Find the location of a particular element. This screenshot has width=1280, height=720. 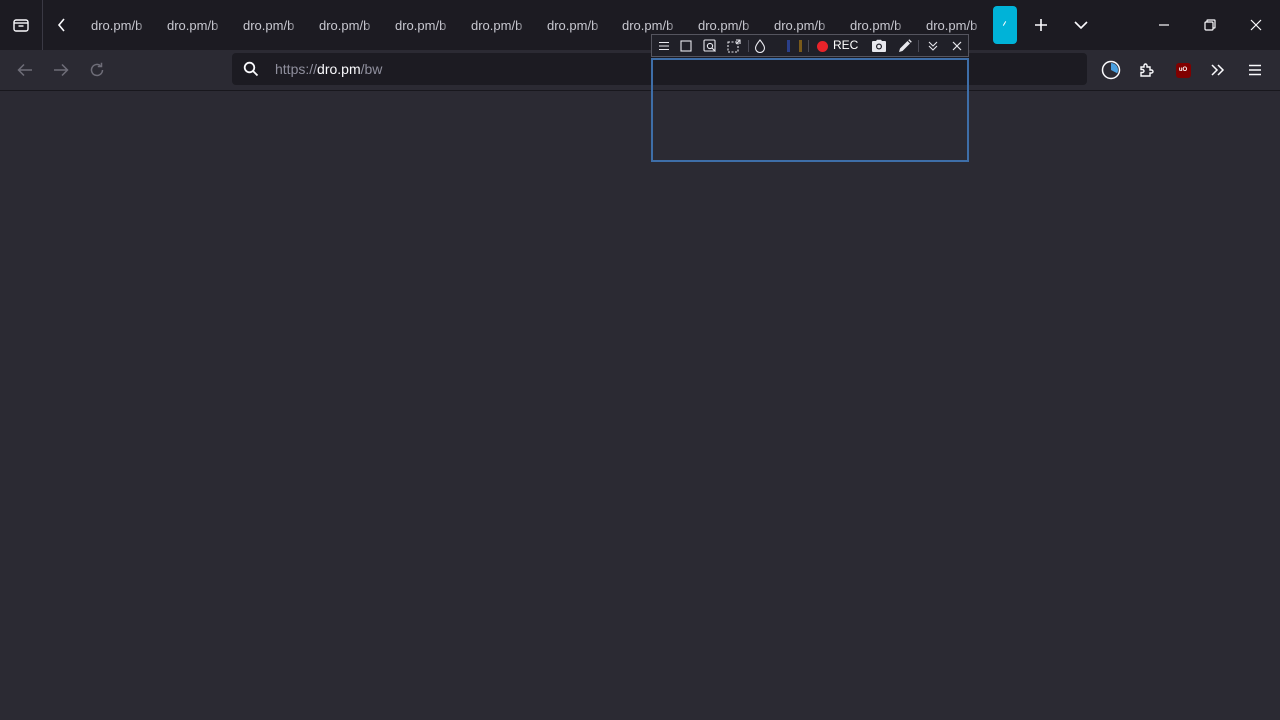

rectangle-select-icon is located at coordinates (686, 46).